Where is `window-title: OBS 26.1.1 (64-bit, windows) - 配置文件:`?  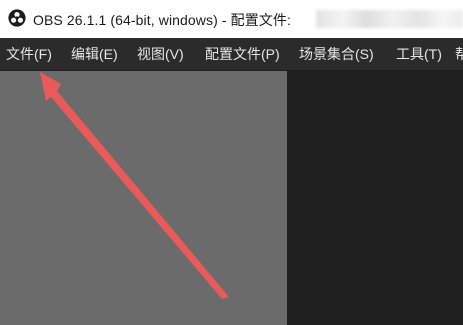 window-title: OBS 26.1.1 (64-bit, windows) - 配置文件: is located at coordinates (162, 20).